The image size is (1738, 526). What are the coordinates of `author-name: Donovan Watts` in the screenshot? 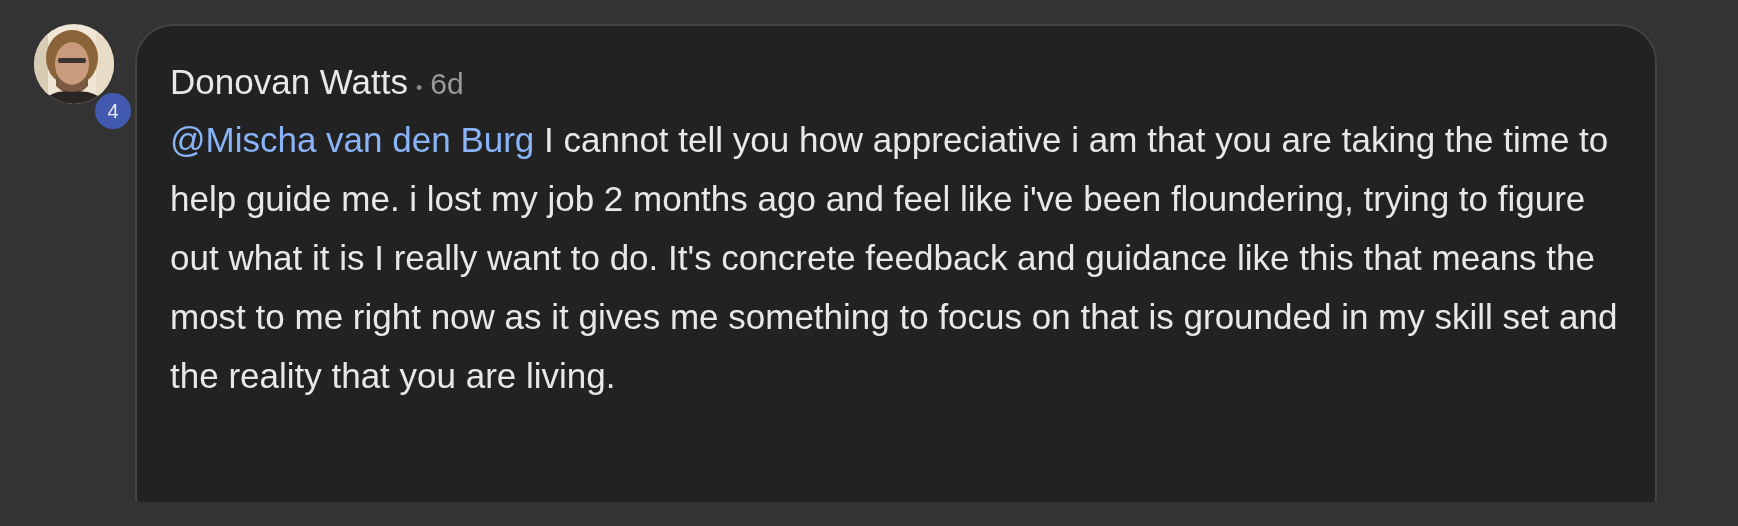 It's located at (289, 82).